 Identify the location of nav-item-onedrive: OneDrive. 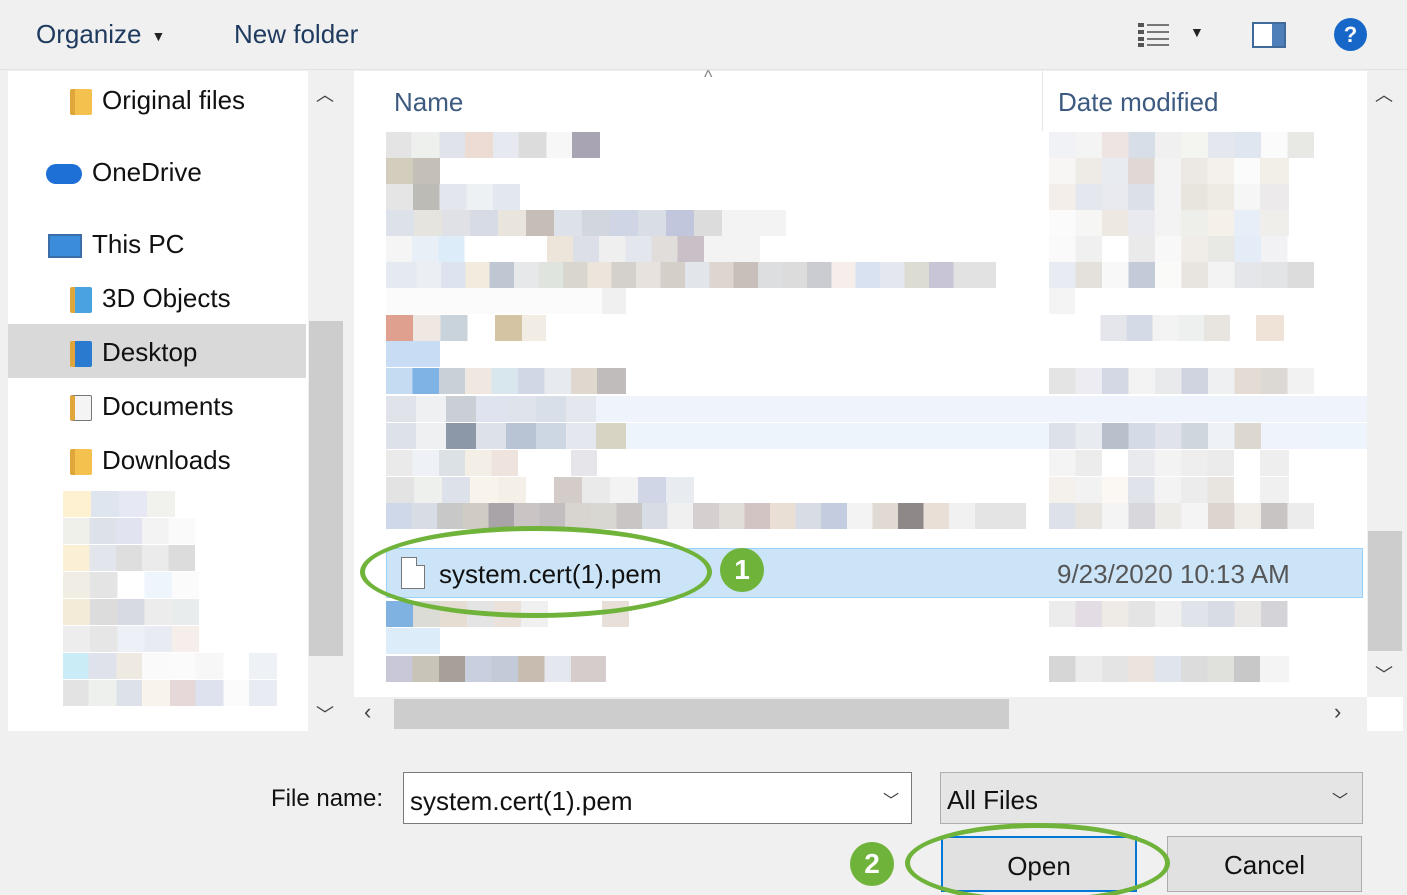
(124, 172).